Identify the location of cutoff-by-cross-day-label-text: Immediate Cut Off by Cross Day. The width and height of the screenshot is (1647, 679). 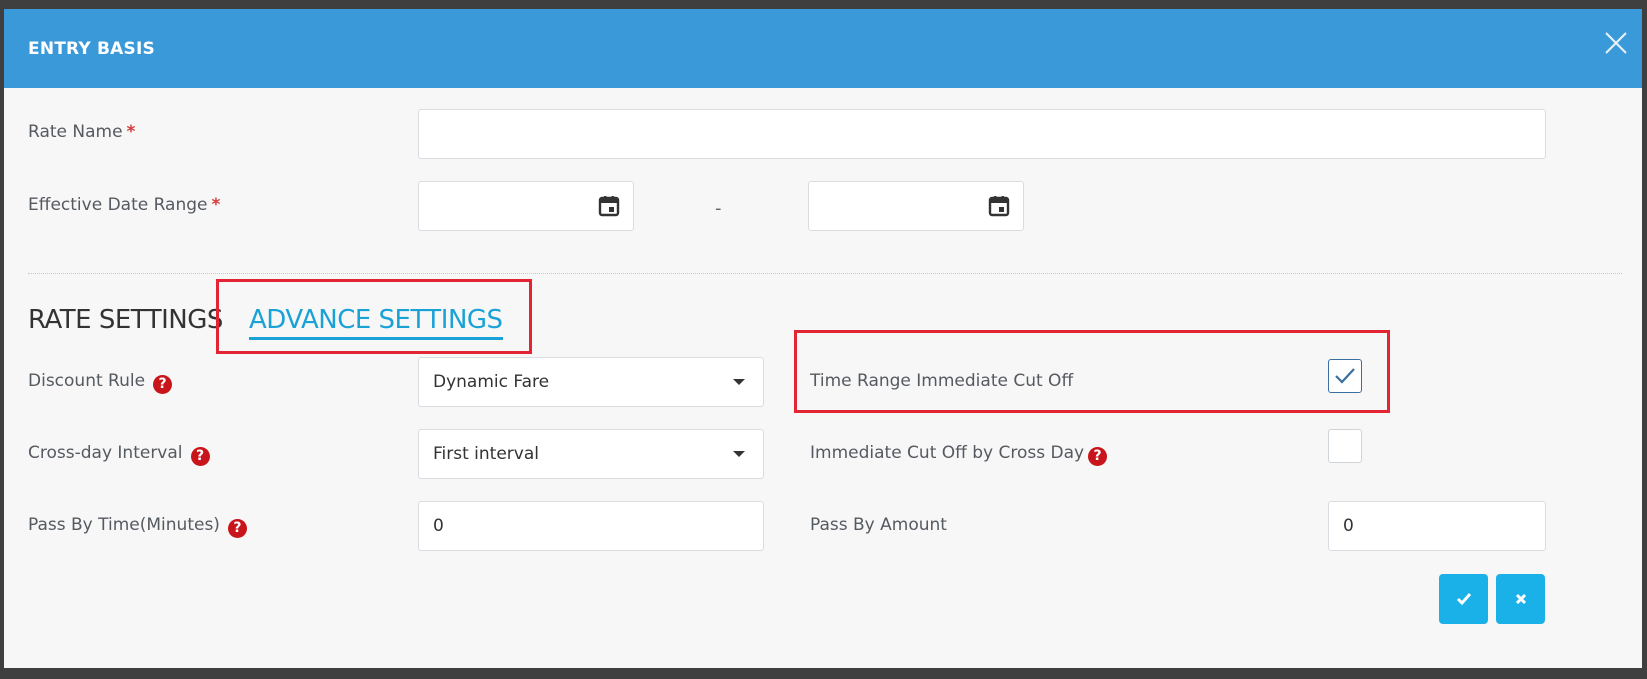
(947, 453).